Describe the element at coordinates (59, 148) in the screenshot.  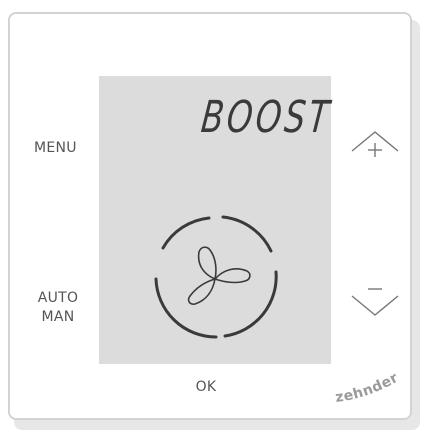
I see `menu-button: MENU` at that location.